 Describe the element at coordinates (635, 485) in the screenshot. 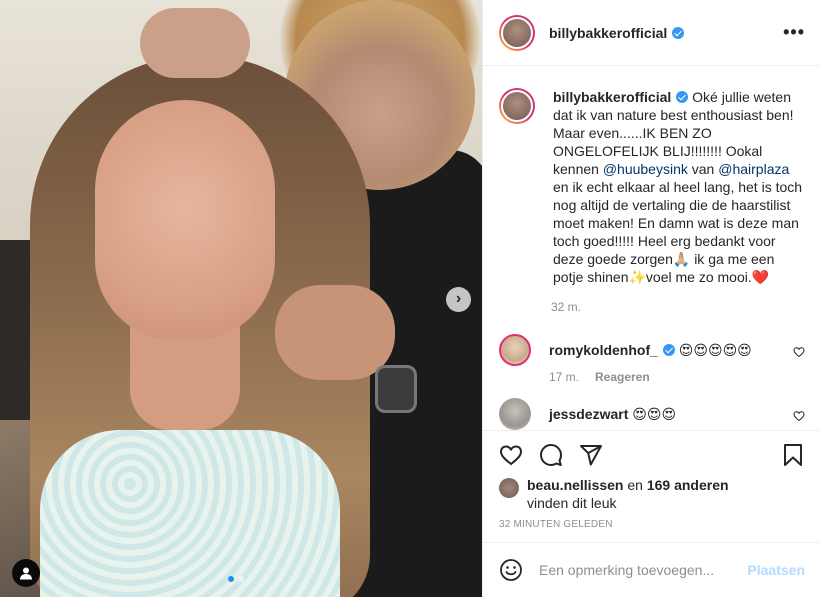

I see `likes-connector: en` at that location.